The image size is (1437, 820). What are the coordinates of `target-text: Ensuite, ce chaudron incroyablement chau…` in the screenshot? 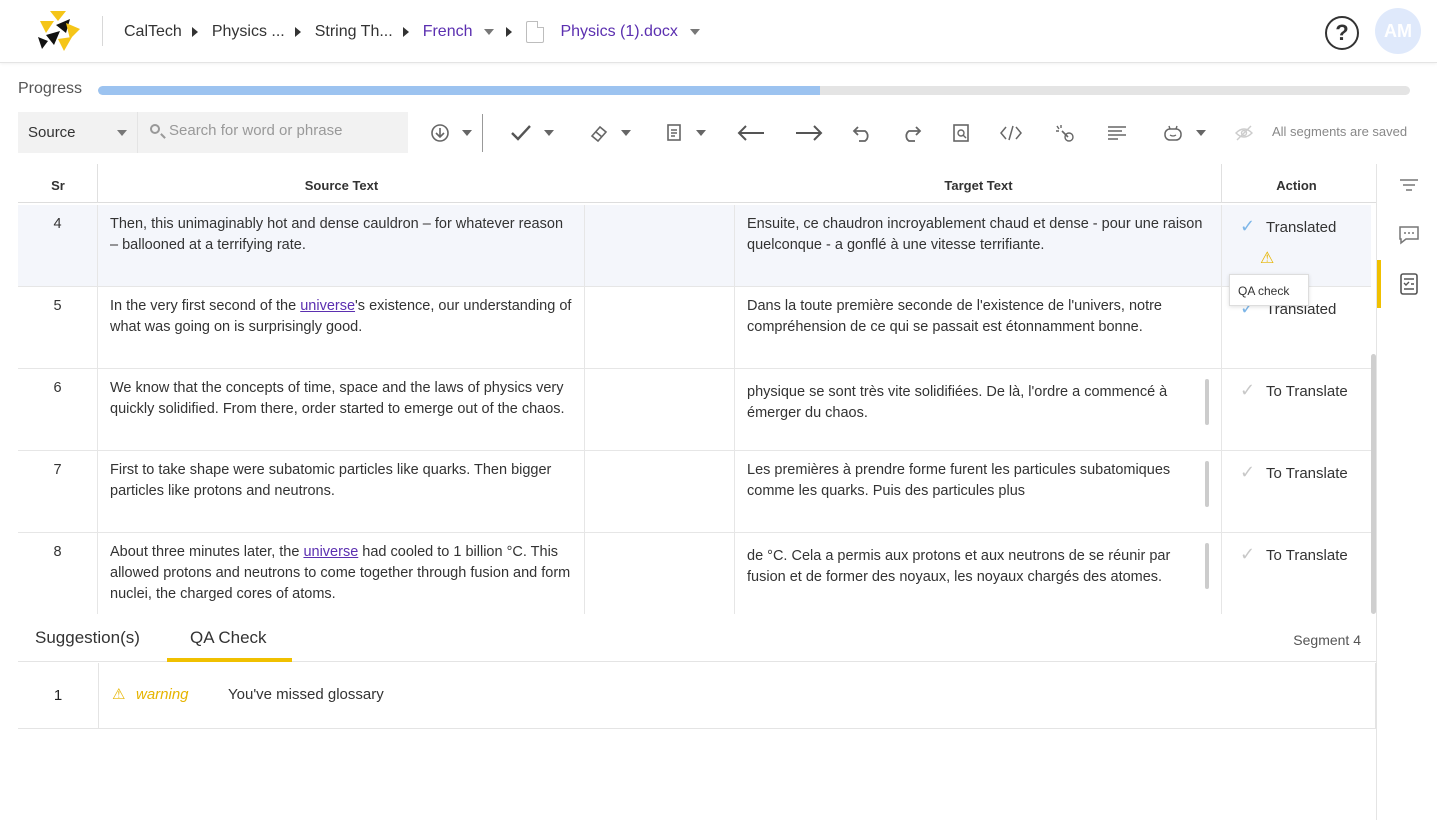 It's located at (978, 245).